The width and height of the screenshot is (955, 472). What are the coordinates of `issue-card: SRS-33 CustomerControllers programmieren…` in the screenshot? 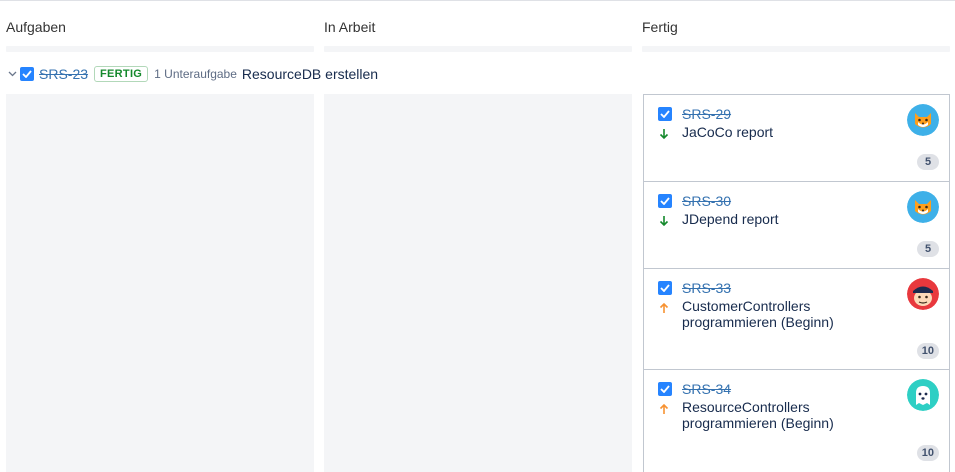 It's located at (796, 319).